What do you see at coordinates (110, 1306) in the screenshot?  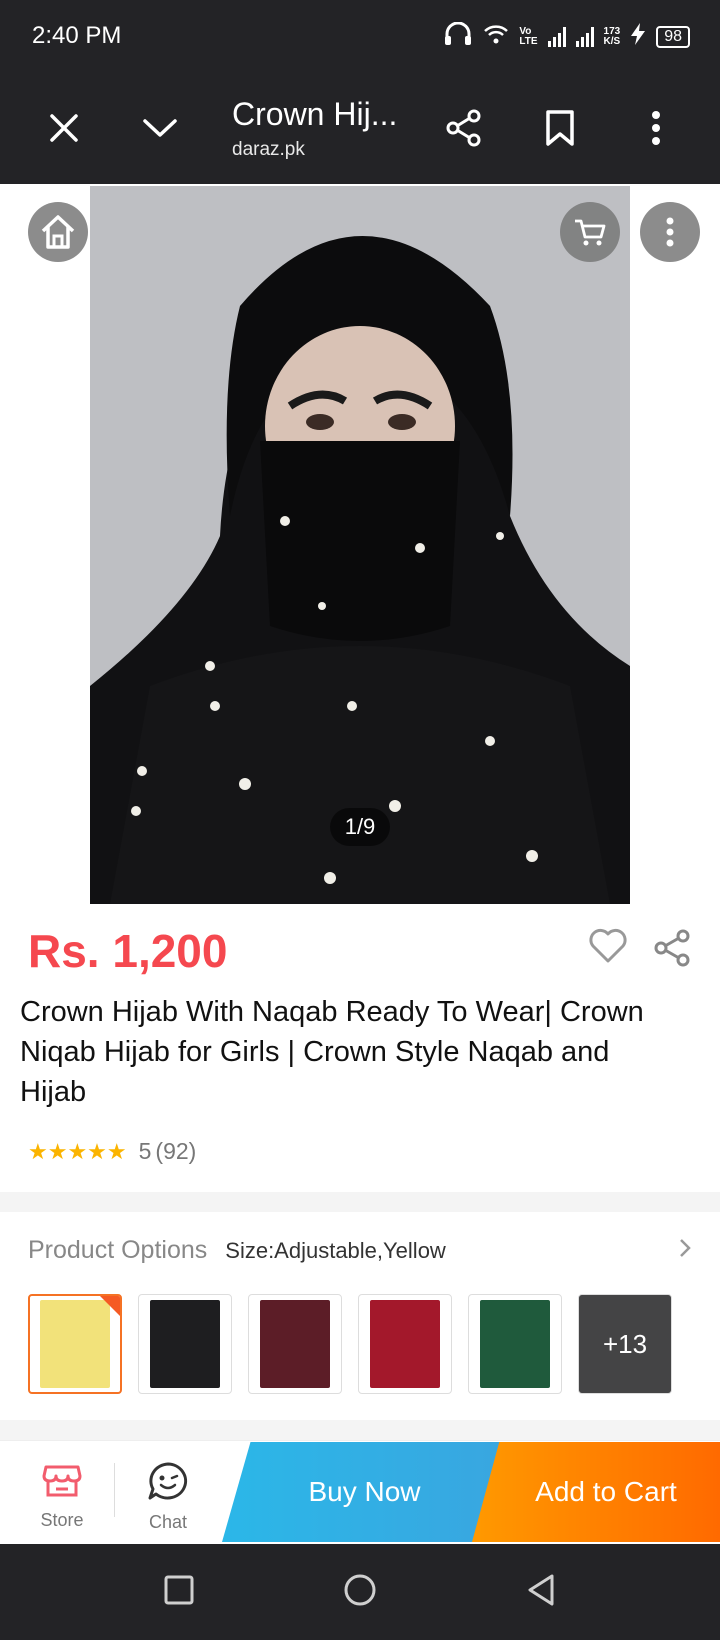 I see `selected-corner-badge` at bounding box center [110, 1306].